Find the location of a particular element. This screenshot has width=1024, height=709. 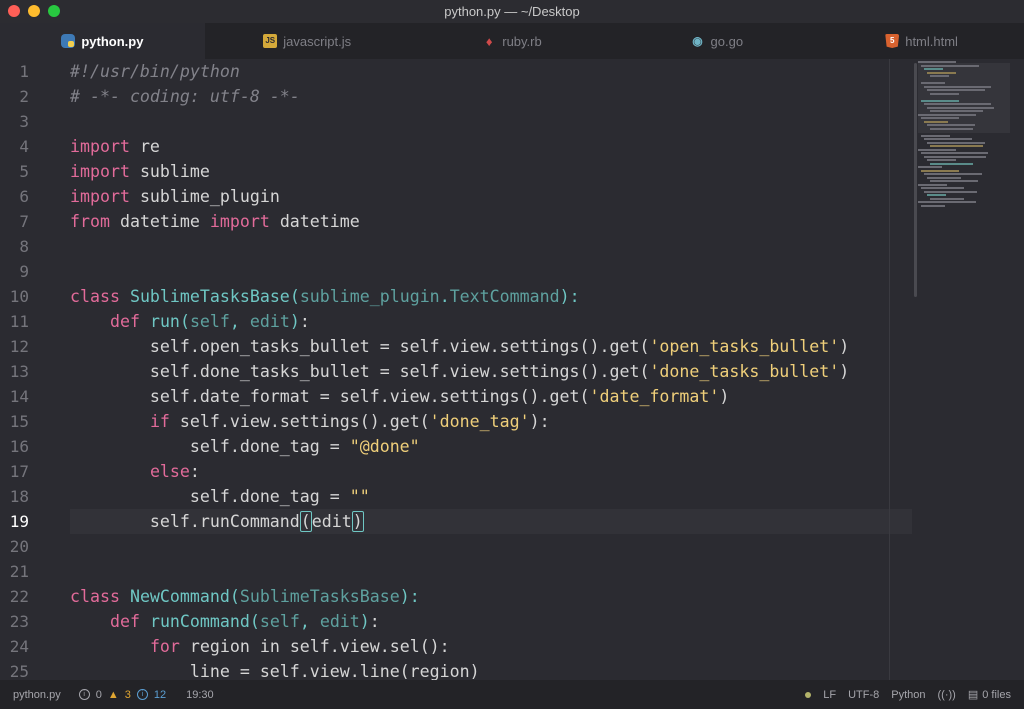

line-number: 7 is located at coordinates (29, 221).